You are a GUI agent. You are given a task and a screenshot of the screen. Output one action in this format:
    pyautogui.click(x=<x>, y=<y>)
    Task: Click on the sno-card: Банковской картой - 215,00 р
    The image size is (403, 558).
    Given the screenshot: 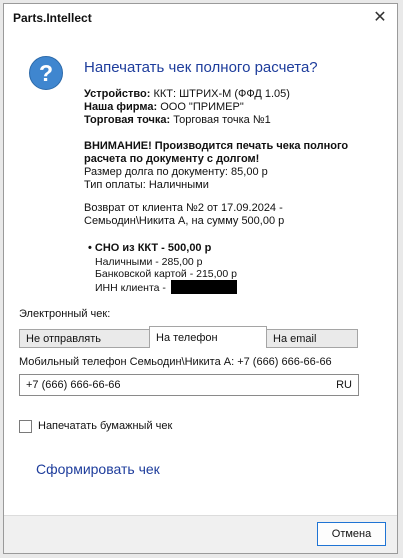 What is the action you would take?
    pyautogui.click(x=166, y=274)
    